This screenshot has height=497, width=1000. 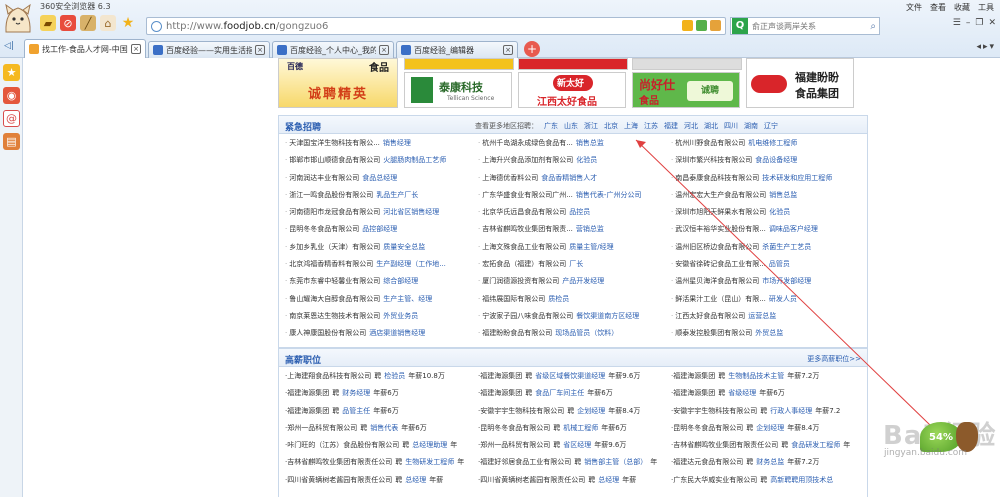 What do you see at coordinates (429, 445) in the screenshot?
I see `position-link: 总经理助理` at bounding box center [429, 445].